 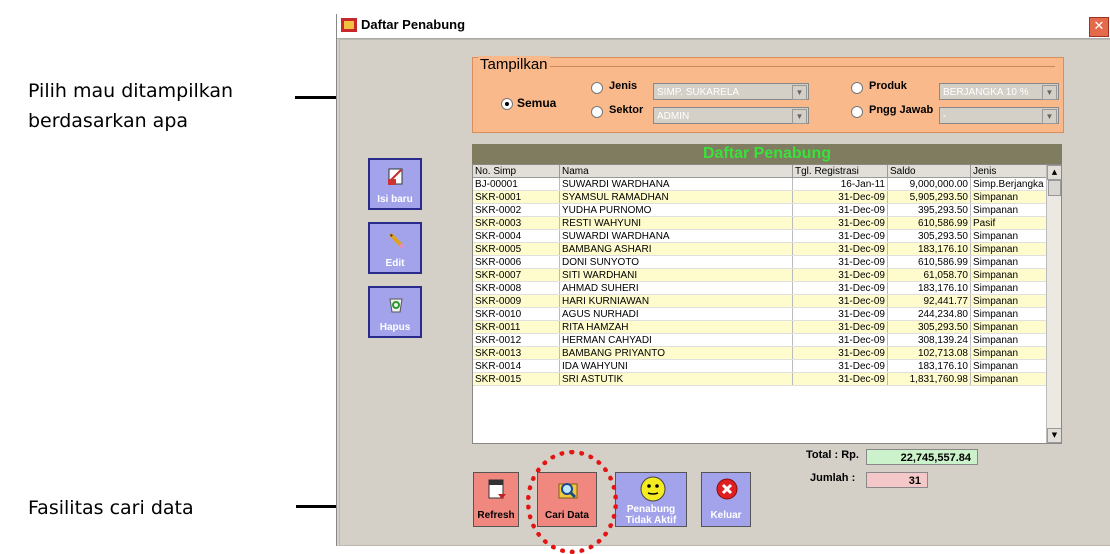 What do you see at coordinates (840, 171) in the screenshot?
I see `column-header: Tgl. Registrasi` at bounding box center [840, 171].